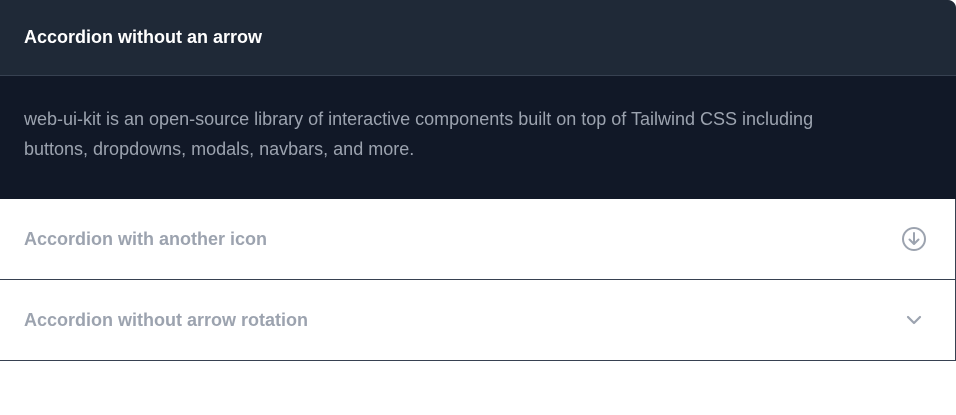 Image resolution: width=956 pixels, height=415 pixels. What do you see at coordinates (914, 239) in the screenshot?
I see `arrow-down-circle-icon` at bounding box center [914, 239].